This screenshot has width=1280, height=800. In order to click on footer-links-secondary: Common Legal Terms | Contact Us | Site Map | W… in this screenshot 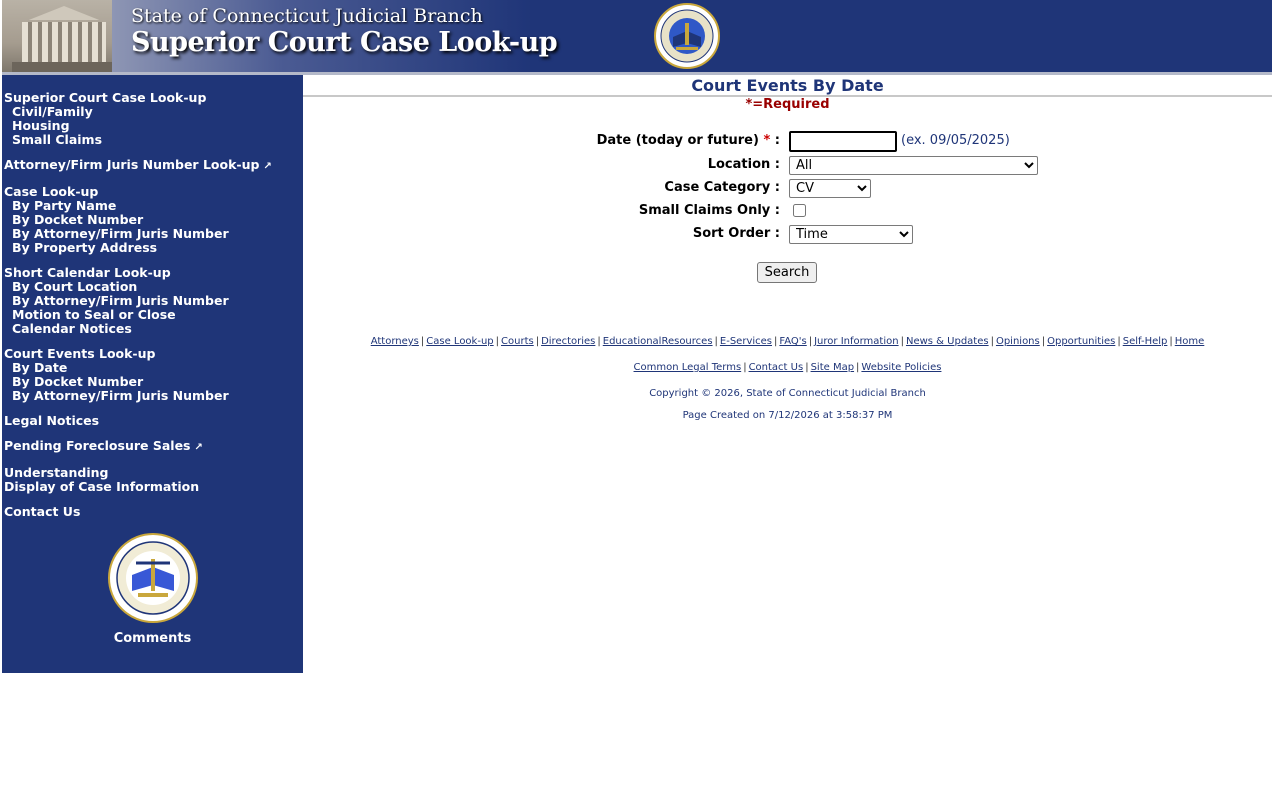, I will do `click(787, 368)`.